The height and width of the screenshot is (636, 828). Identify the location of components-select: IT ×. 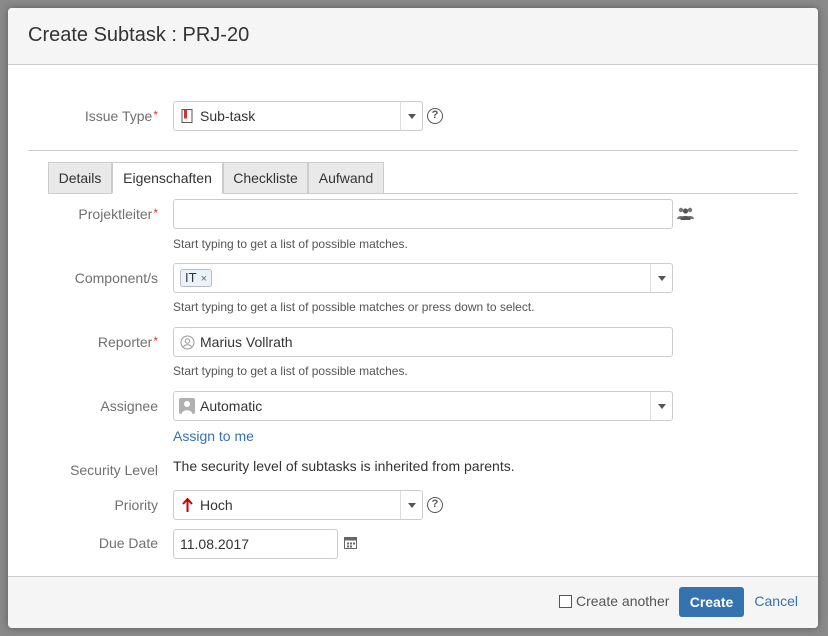
(423, 278).